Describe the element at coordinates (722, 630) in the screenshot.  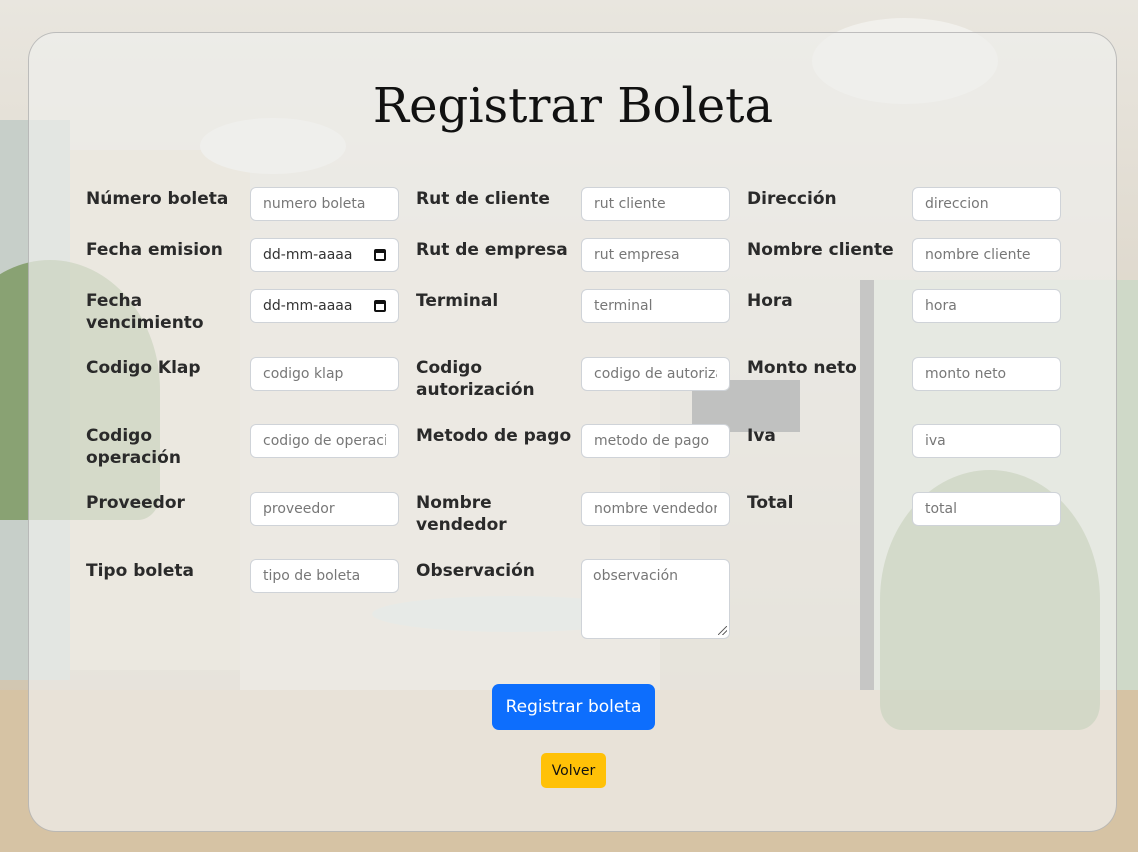
I see `resize-handle-icon` at that location.